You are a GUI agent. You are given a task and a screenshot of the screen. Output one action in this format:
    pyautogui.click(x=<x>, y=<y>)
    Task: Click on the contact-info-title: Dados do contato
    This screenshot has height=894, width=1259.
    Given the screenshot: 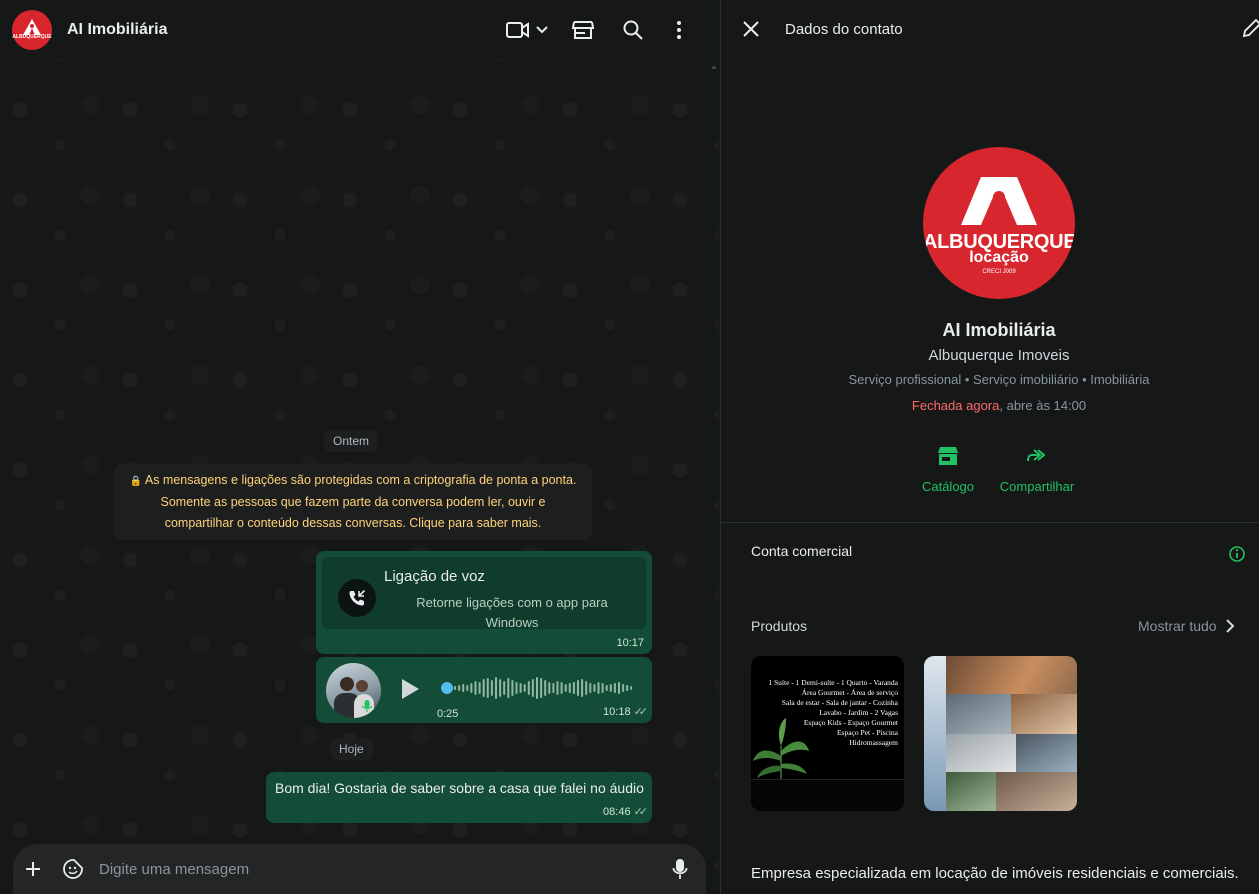 What is the action you would take?
    pyautogui.click(x=844, y=29)
    